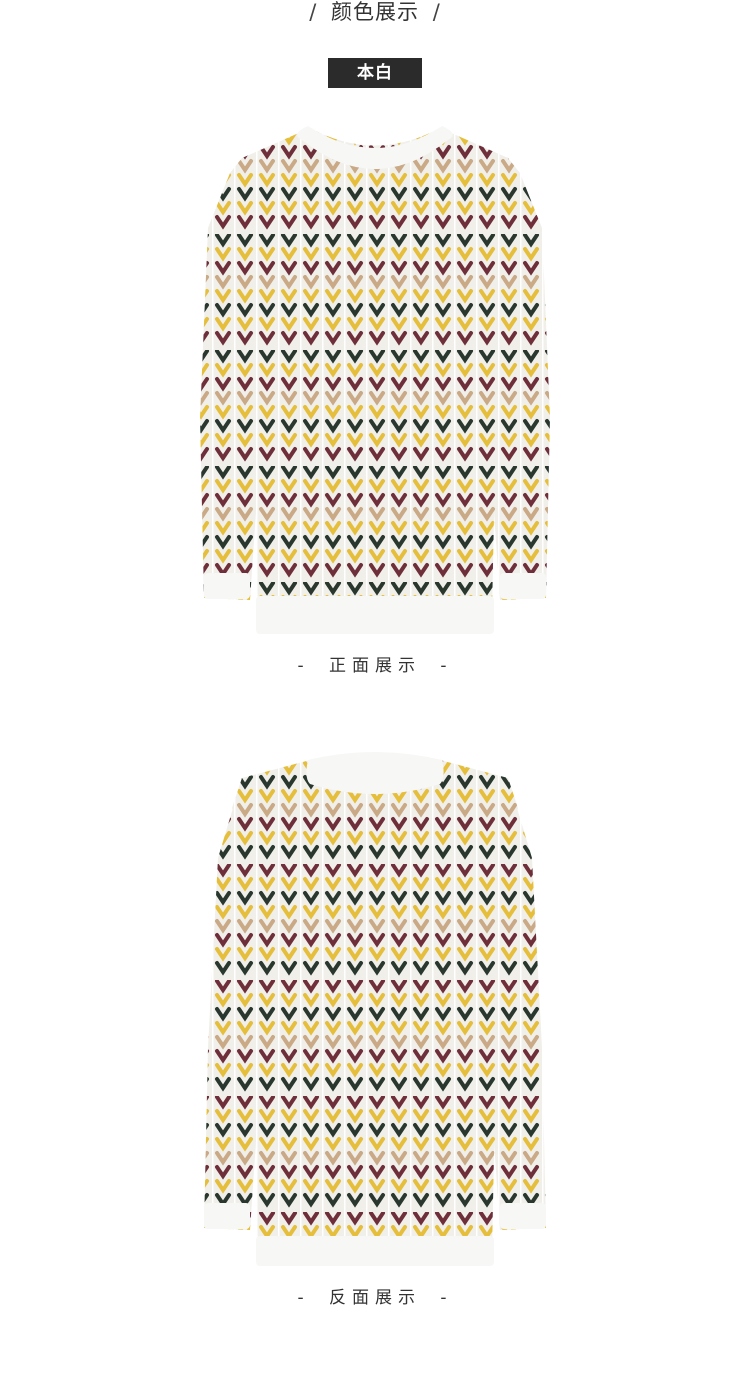 The width and height of the screenshot is (750, 1385). Describe the element at coordinates (303, 666) in the screenshot. I see `front-caption-dash-left: -` at that location.